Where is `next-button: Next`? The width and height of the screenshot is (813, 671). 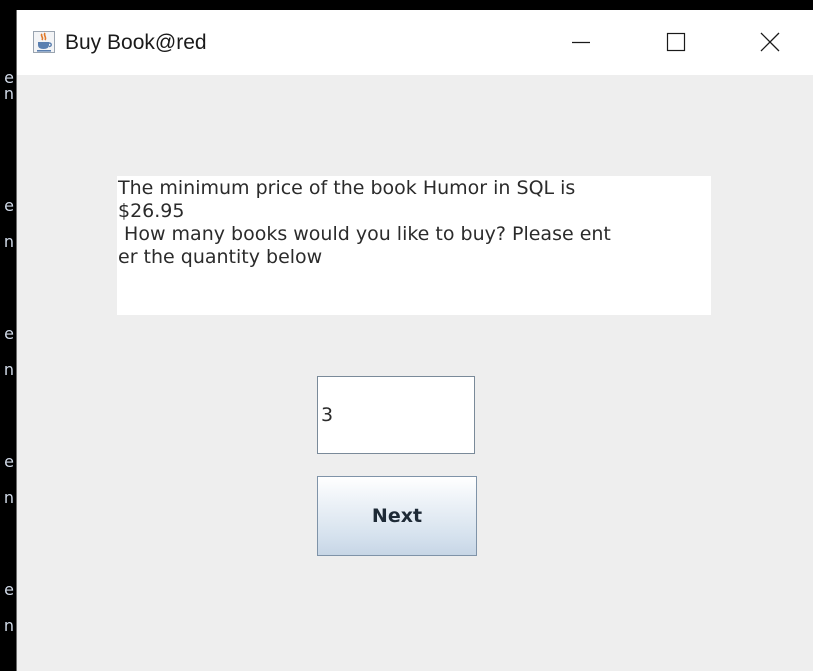 next-button: Next is located at coordinates (397, 516).